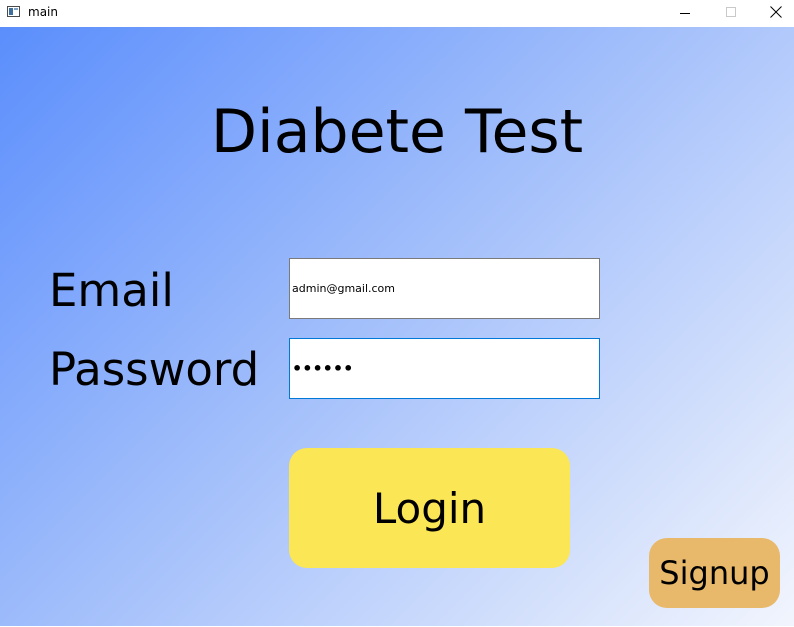  Describe the element at coordinates (429, 508) in the screenshot. I see `login-button: Login` at that location.